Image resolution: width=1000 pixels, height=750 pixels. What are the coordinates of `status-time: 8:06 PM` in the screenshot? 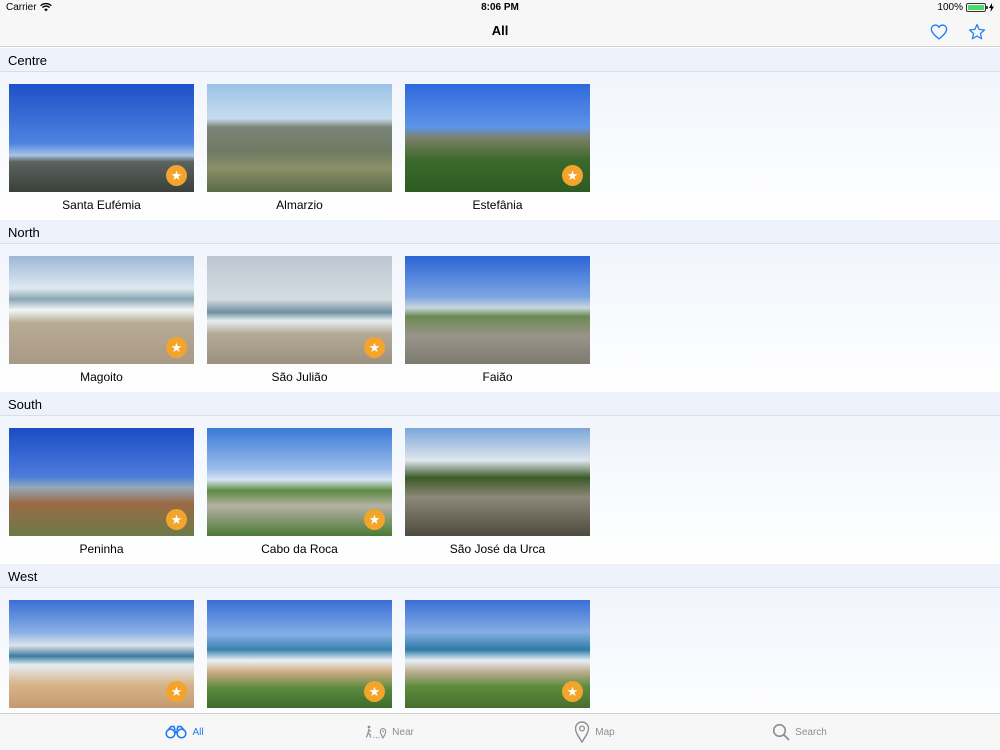 It's located at (500, 7).